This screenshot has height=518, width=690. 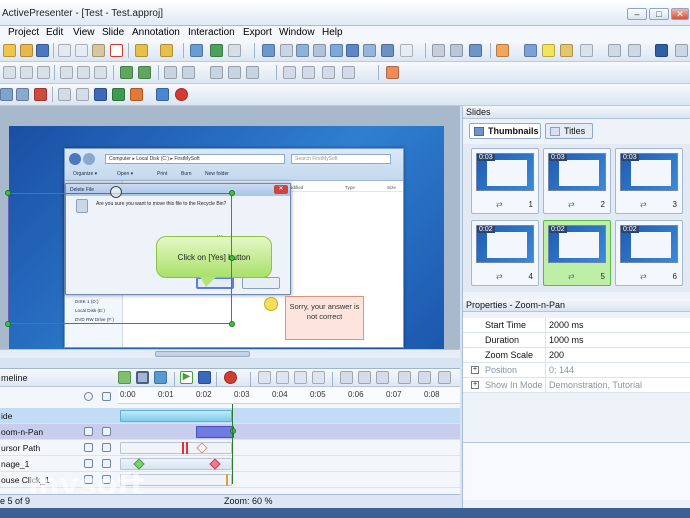 What do you see at coordinates (142, 377) in the screenshot?
I see `select-icon` at bounding box center [142, 377].